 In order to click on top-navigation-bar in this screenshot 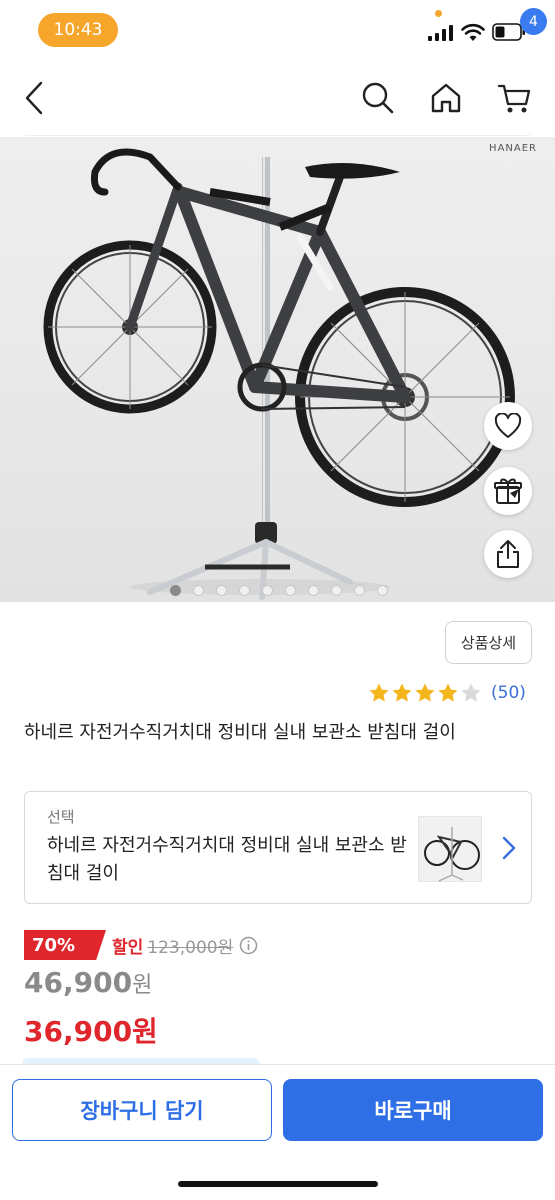, I will do `click(277, 98)`.